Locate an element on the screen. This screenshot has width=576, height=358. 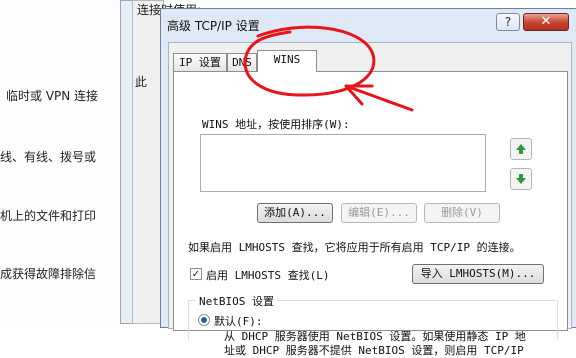
wins-address-list is located at coordinates (343, 163).